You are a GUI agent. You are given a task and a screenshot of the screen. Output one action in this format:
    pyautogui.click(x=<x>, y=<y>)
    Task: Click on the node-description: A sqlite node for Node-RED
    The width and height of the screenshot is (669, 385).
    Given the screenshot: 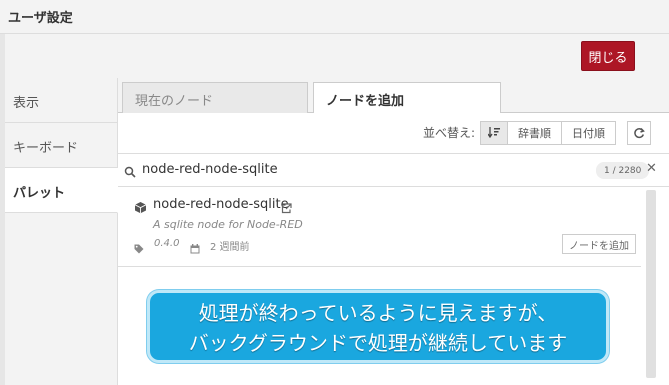 What is the action you would take?
    pyautogui.click(x=228, y=224)
    